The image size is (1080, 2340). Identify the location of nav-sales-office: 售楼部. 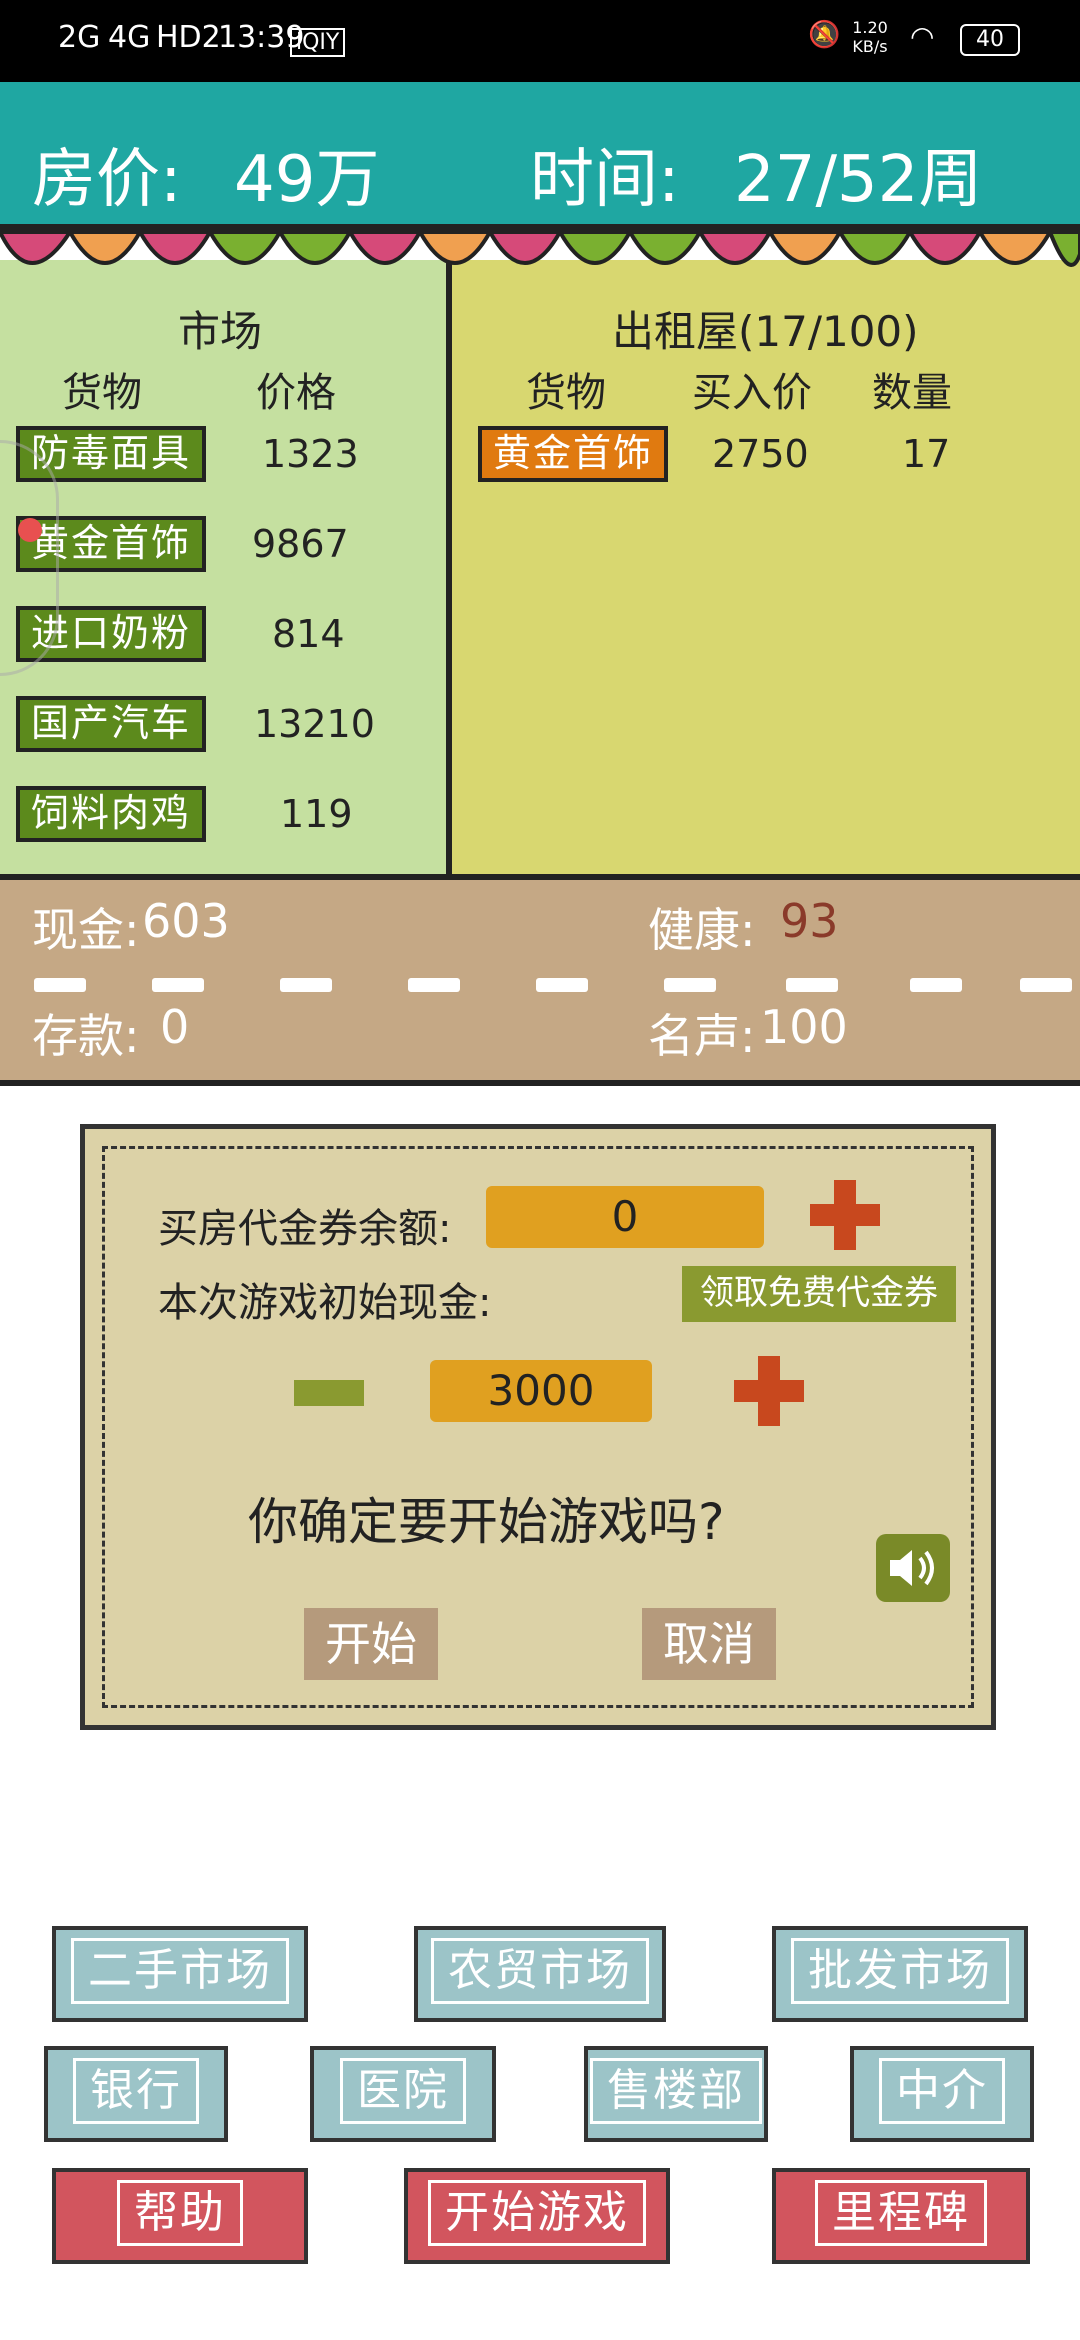
(676, 2094).